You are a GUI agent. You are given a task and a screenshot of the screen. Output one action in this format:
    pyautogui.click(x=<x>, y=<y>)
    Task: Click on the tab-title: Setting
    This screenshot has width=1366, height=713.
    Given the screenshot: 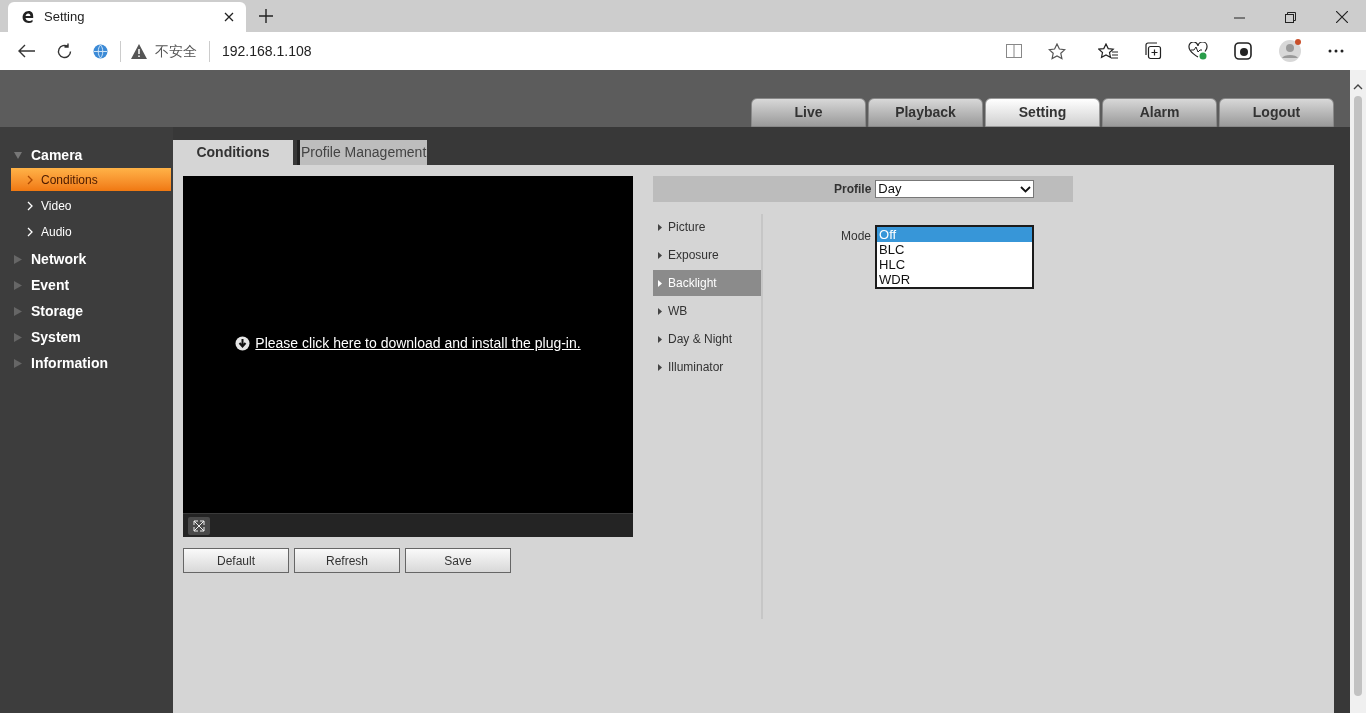 What is the action you would take?
    pyautogui.click(x=65, y=17)
    